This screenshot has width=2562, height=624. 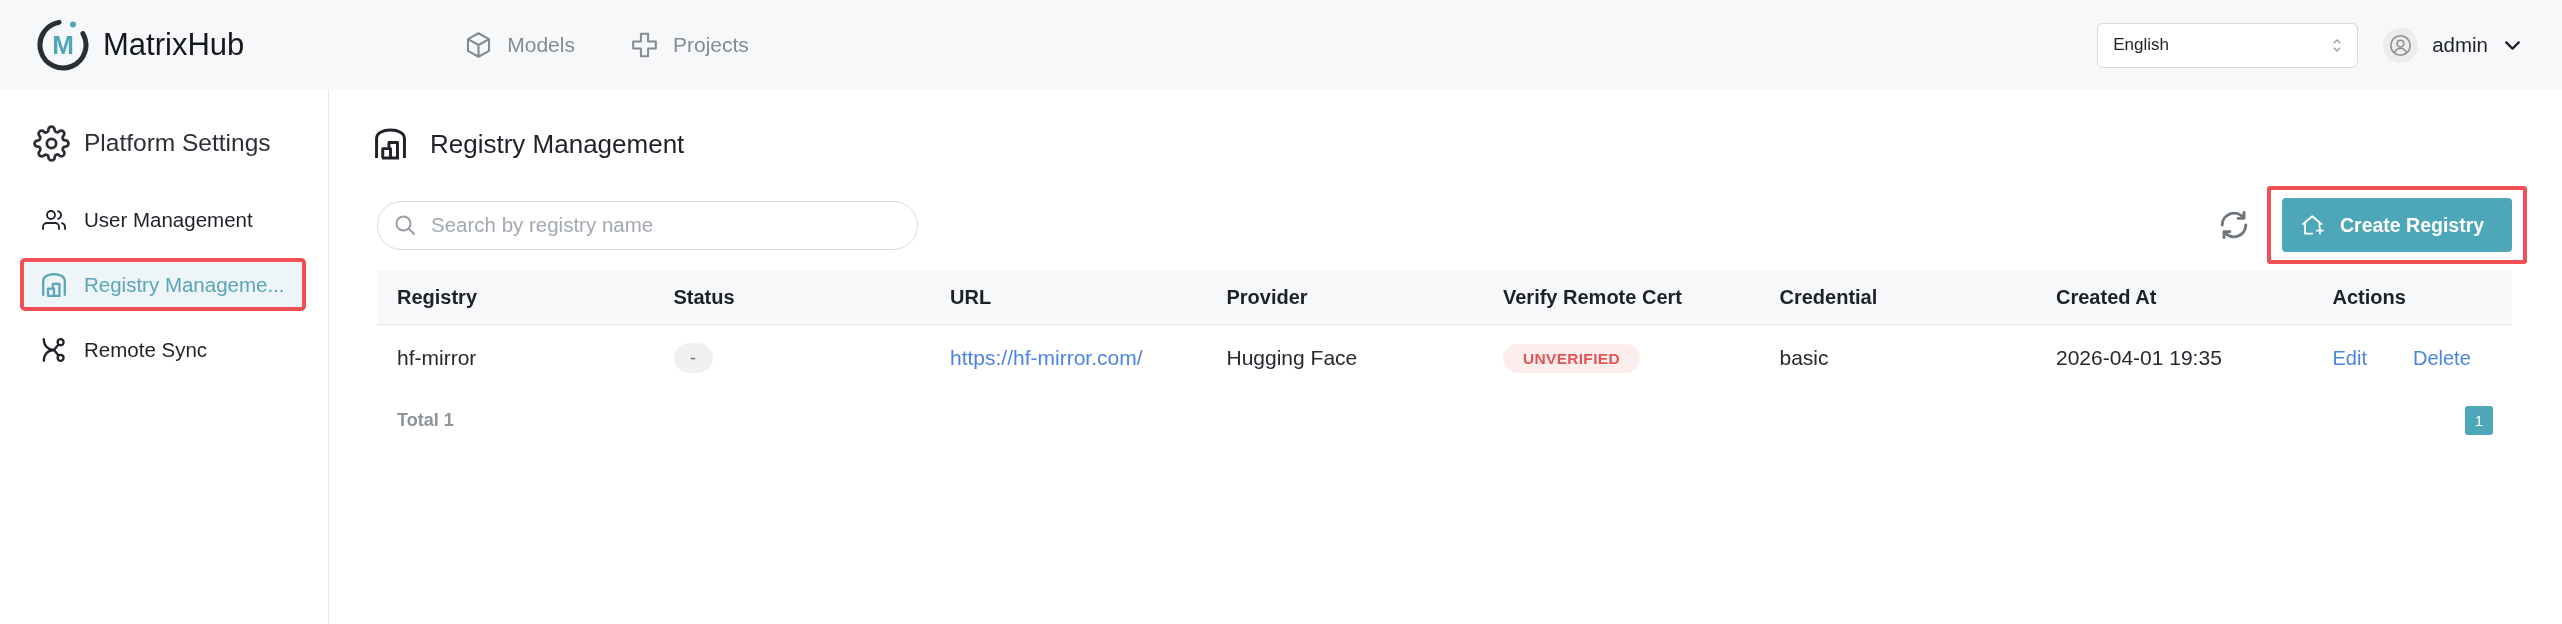 What do you see at coordinates (2228, 45) in the screenshot?
I see `language-select: English` at bounding box center [2228, 45].